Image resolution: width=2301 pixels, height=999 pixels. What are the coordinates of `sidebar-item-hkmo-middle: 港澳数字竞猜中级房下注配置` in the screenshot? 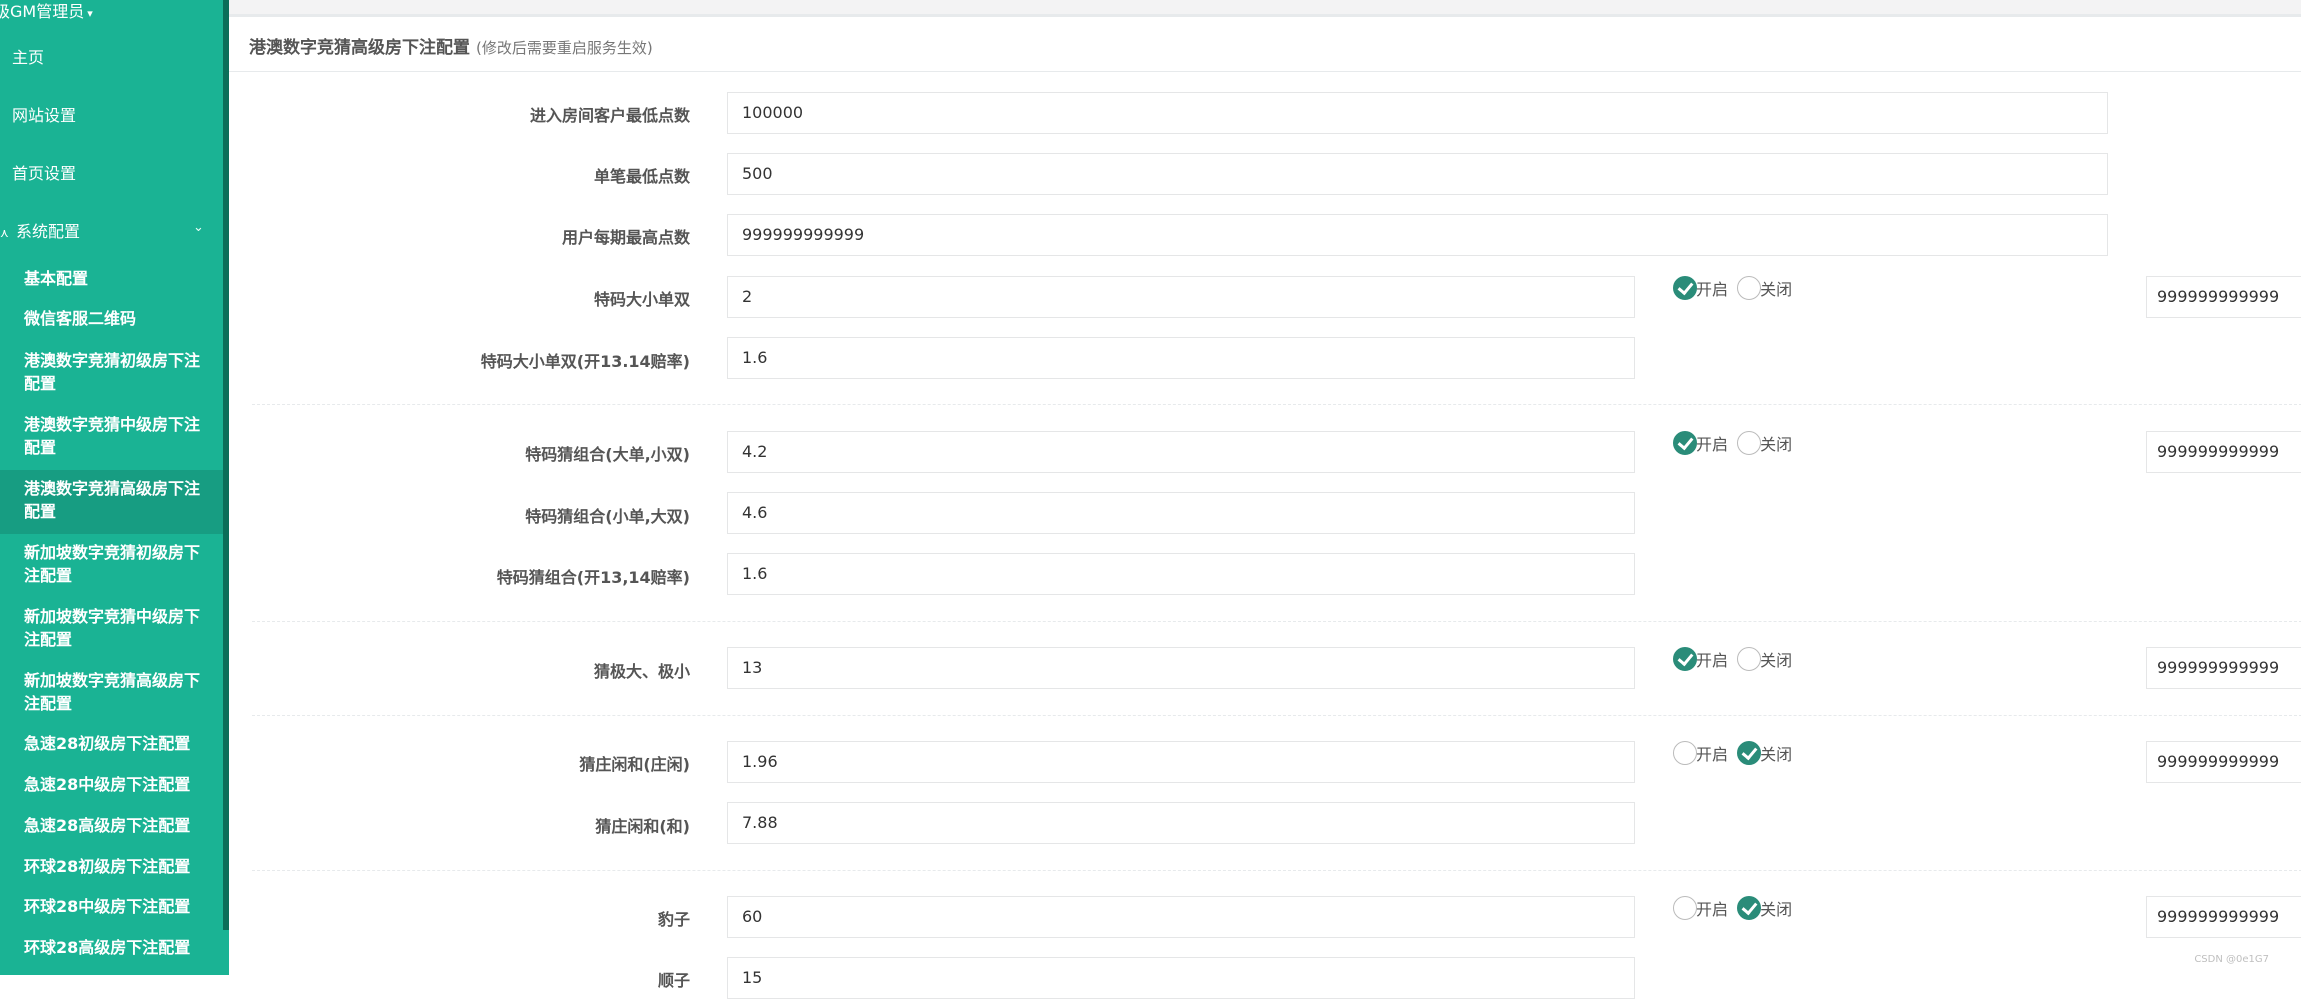 It's located at (111, 436).